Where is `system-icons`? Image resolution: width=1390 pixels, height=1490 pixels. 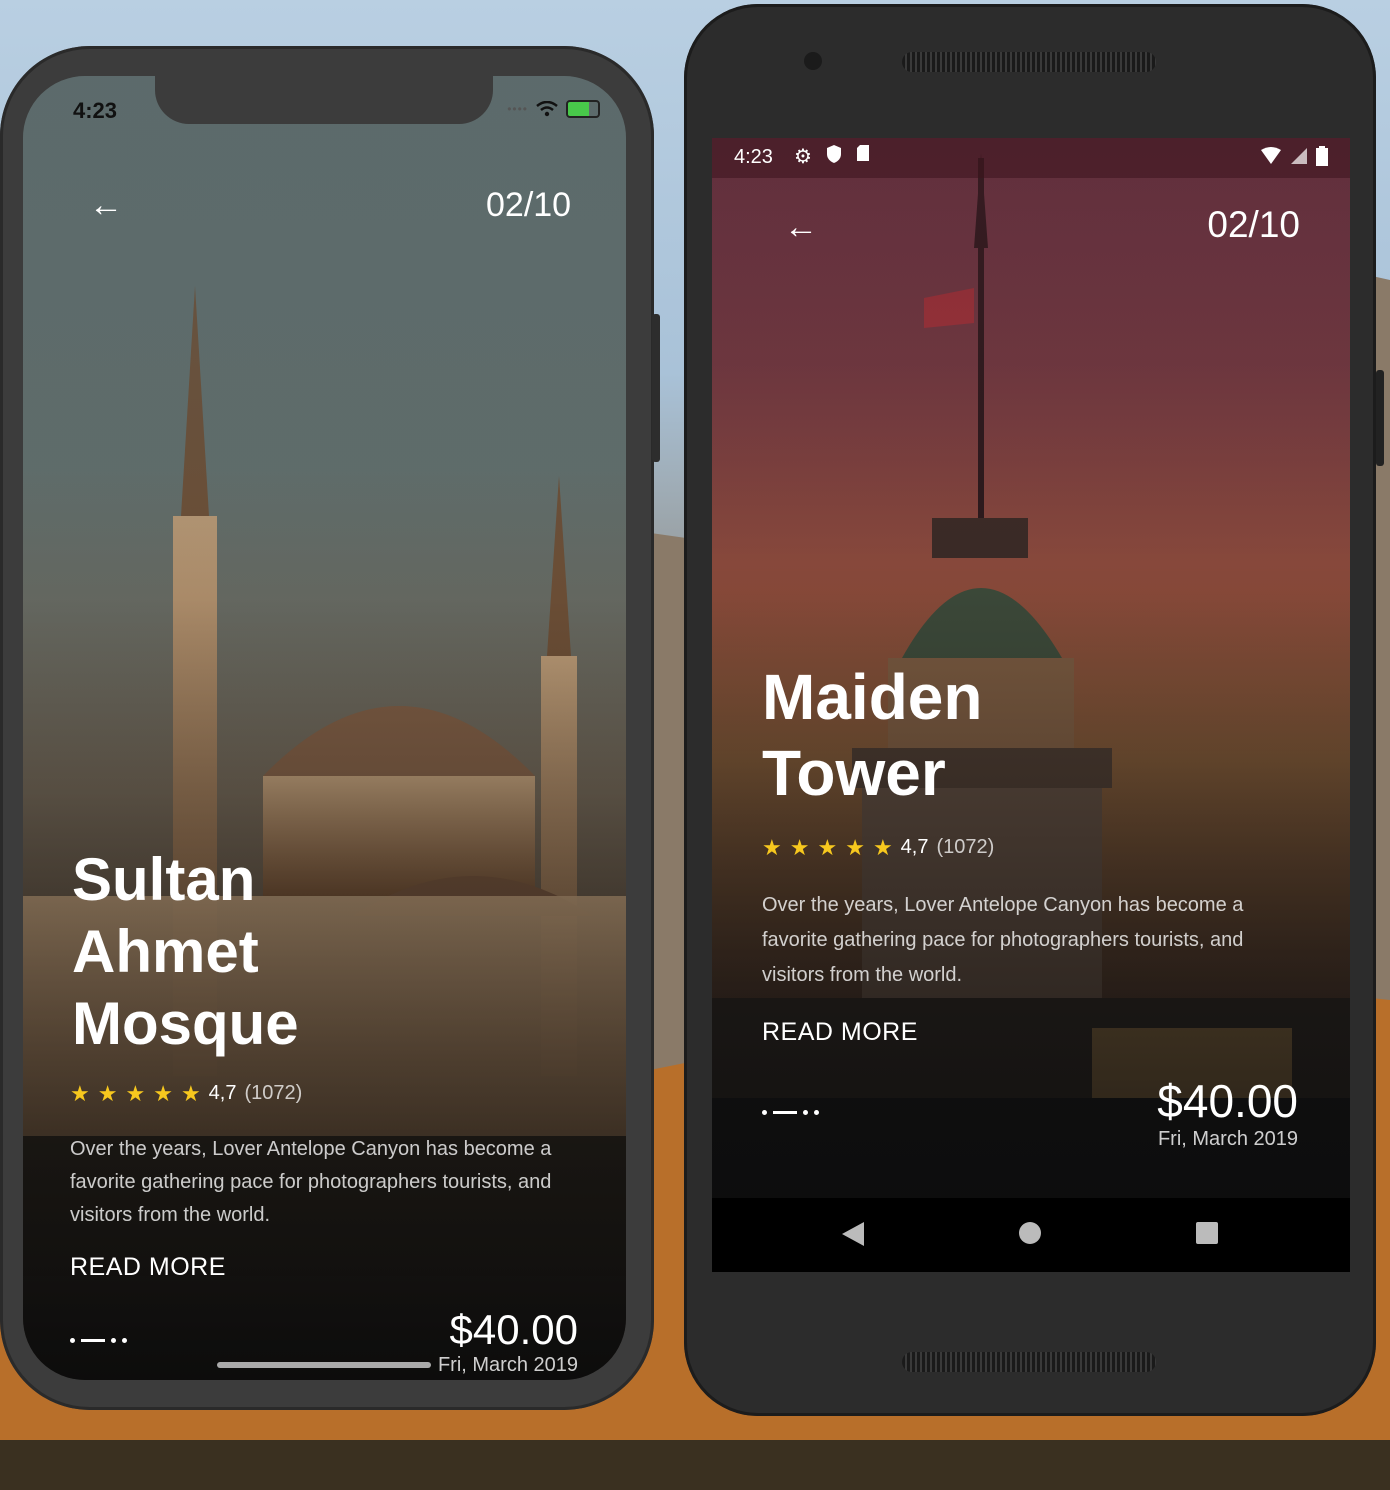 system-icons is located at coordinates (1294, 156).